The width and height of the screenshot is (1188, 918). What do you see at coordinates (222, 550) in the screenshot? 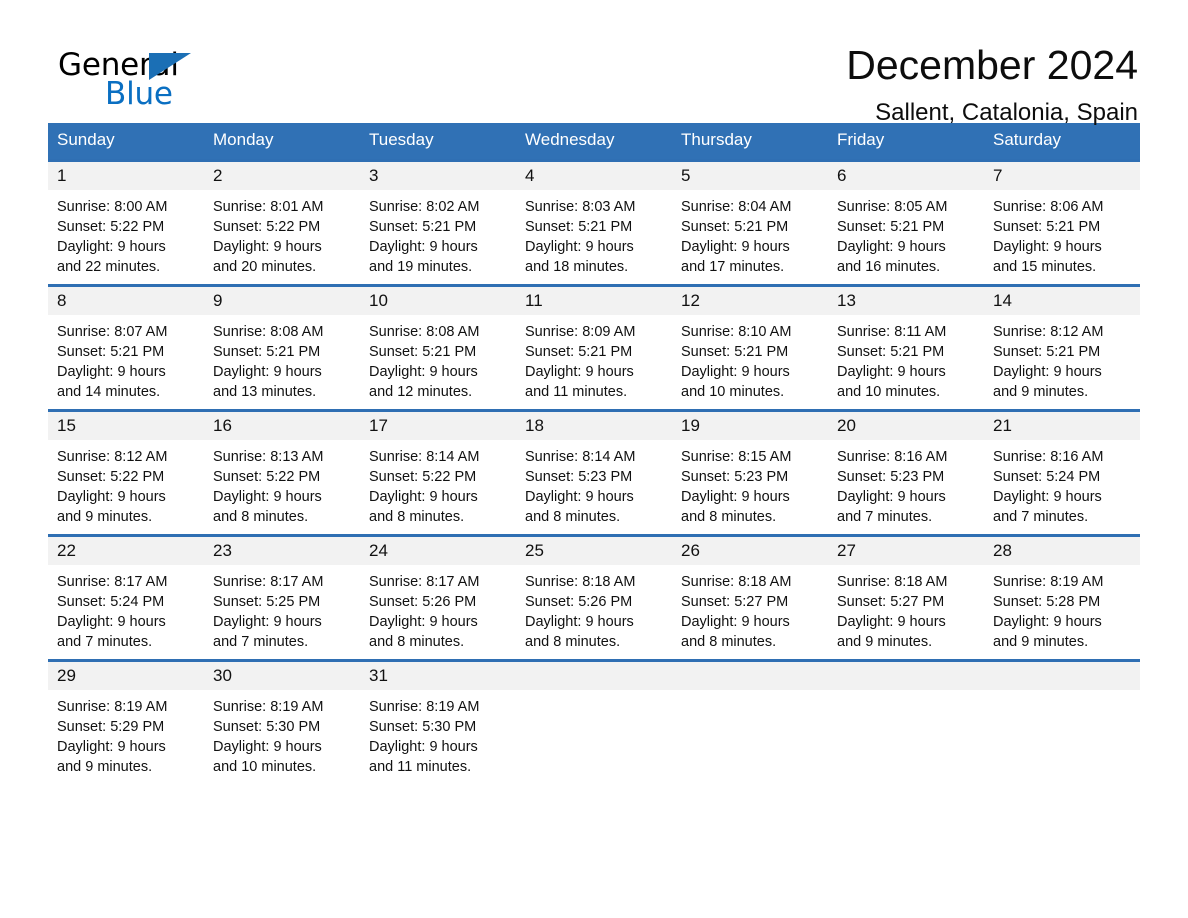
I see `day-number: 23` at bounding box center [222, 550].